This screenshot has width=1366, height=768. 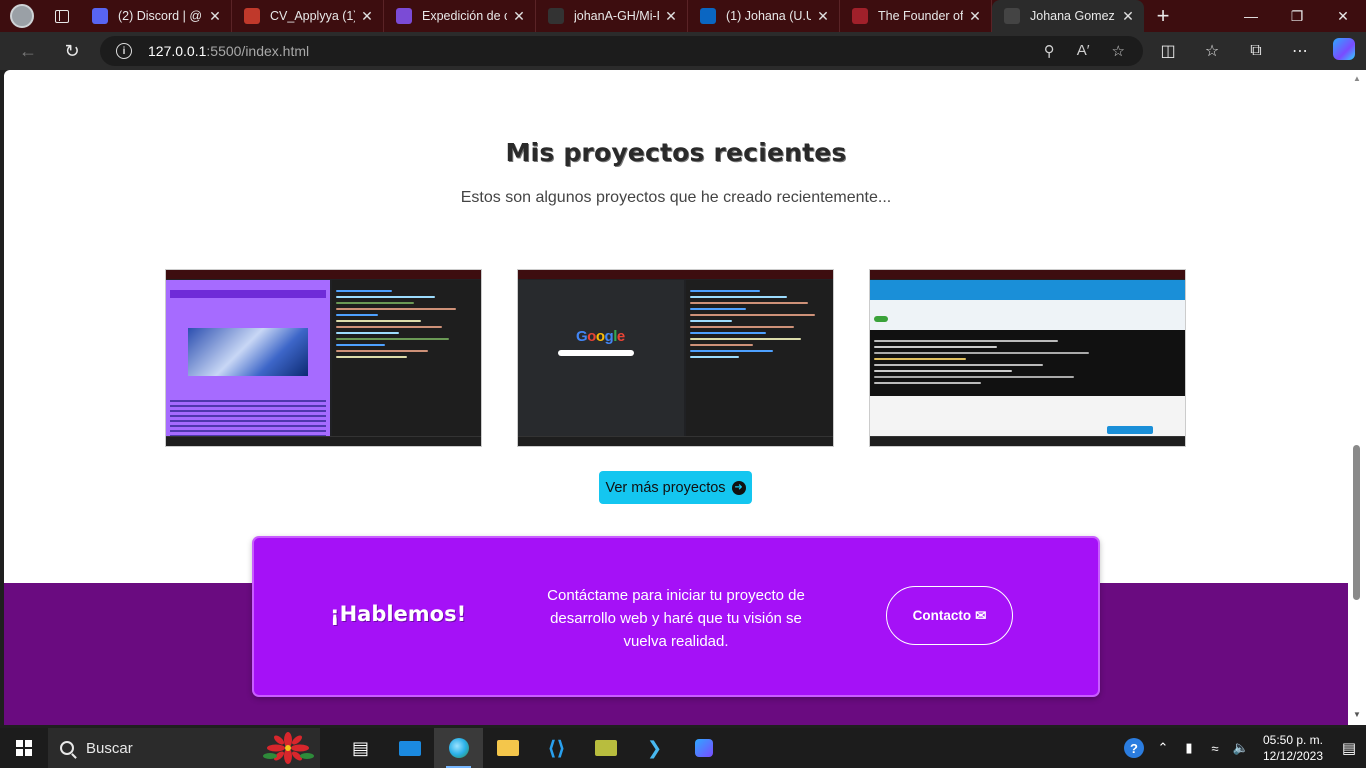 I want to click on windows-logo-icon, so click(x=24, y=748).